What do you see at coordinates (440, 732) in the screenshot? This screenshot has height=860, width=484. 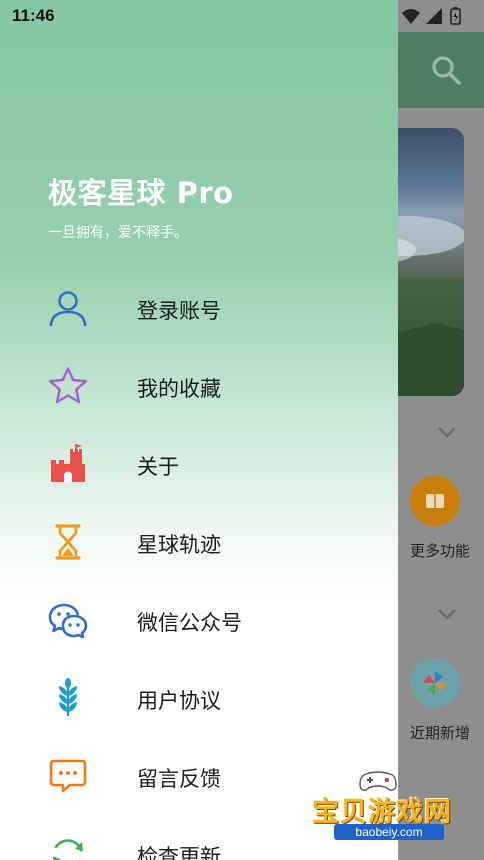 I see `recently-added-label: 近期新增` at bounding box center [440, 732].